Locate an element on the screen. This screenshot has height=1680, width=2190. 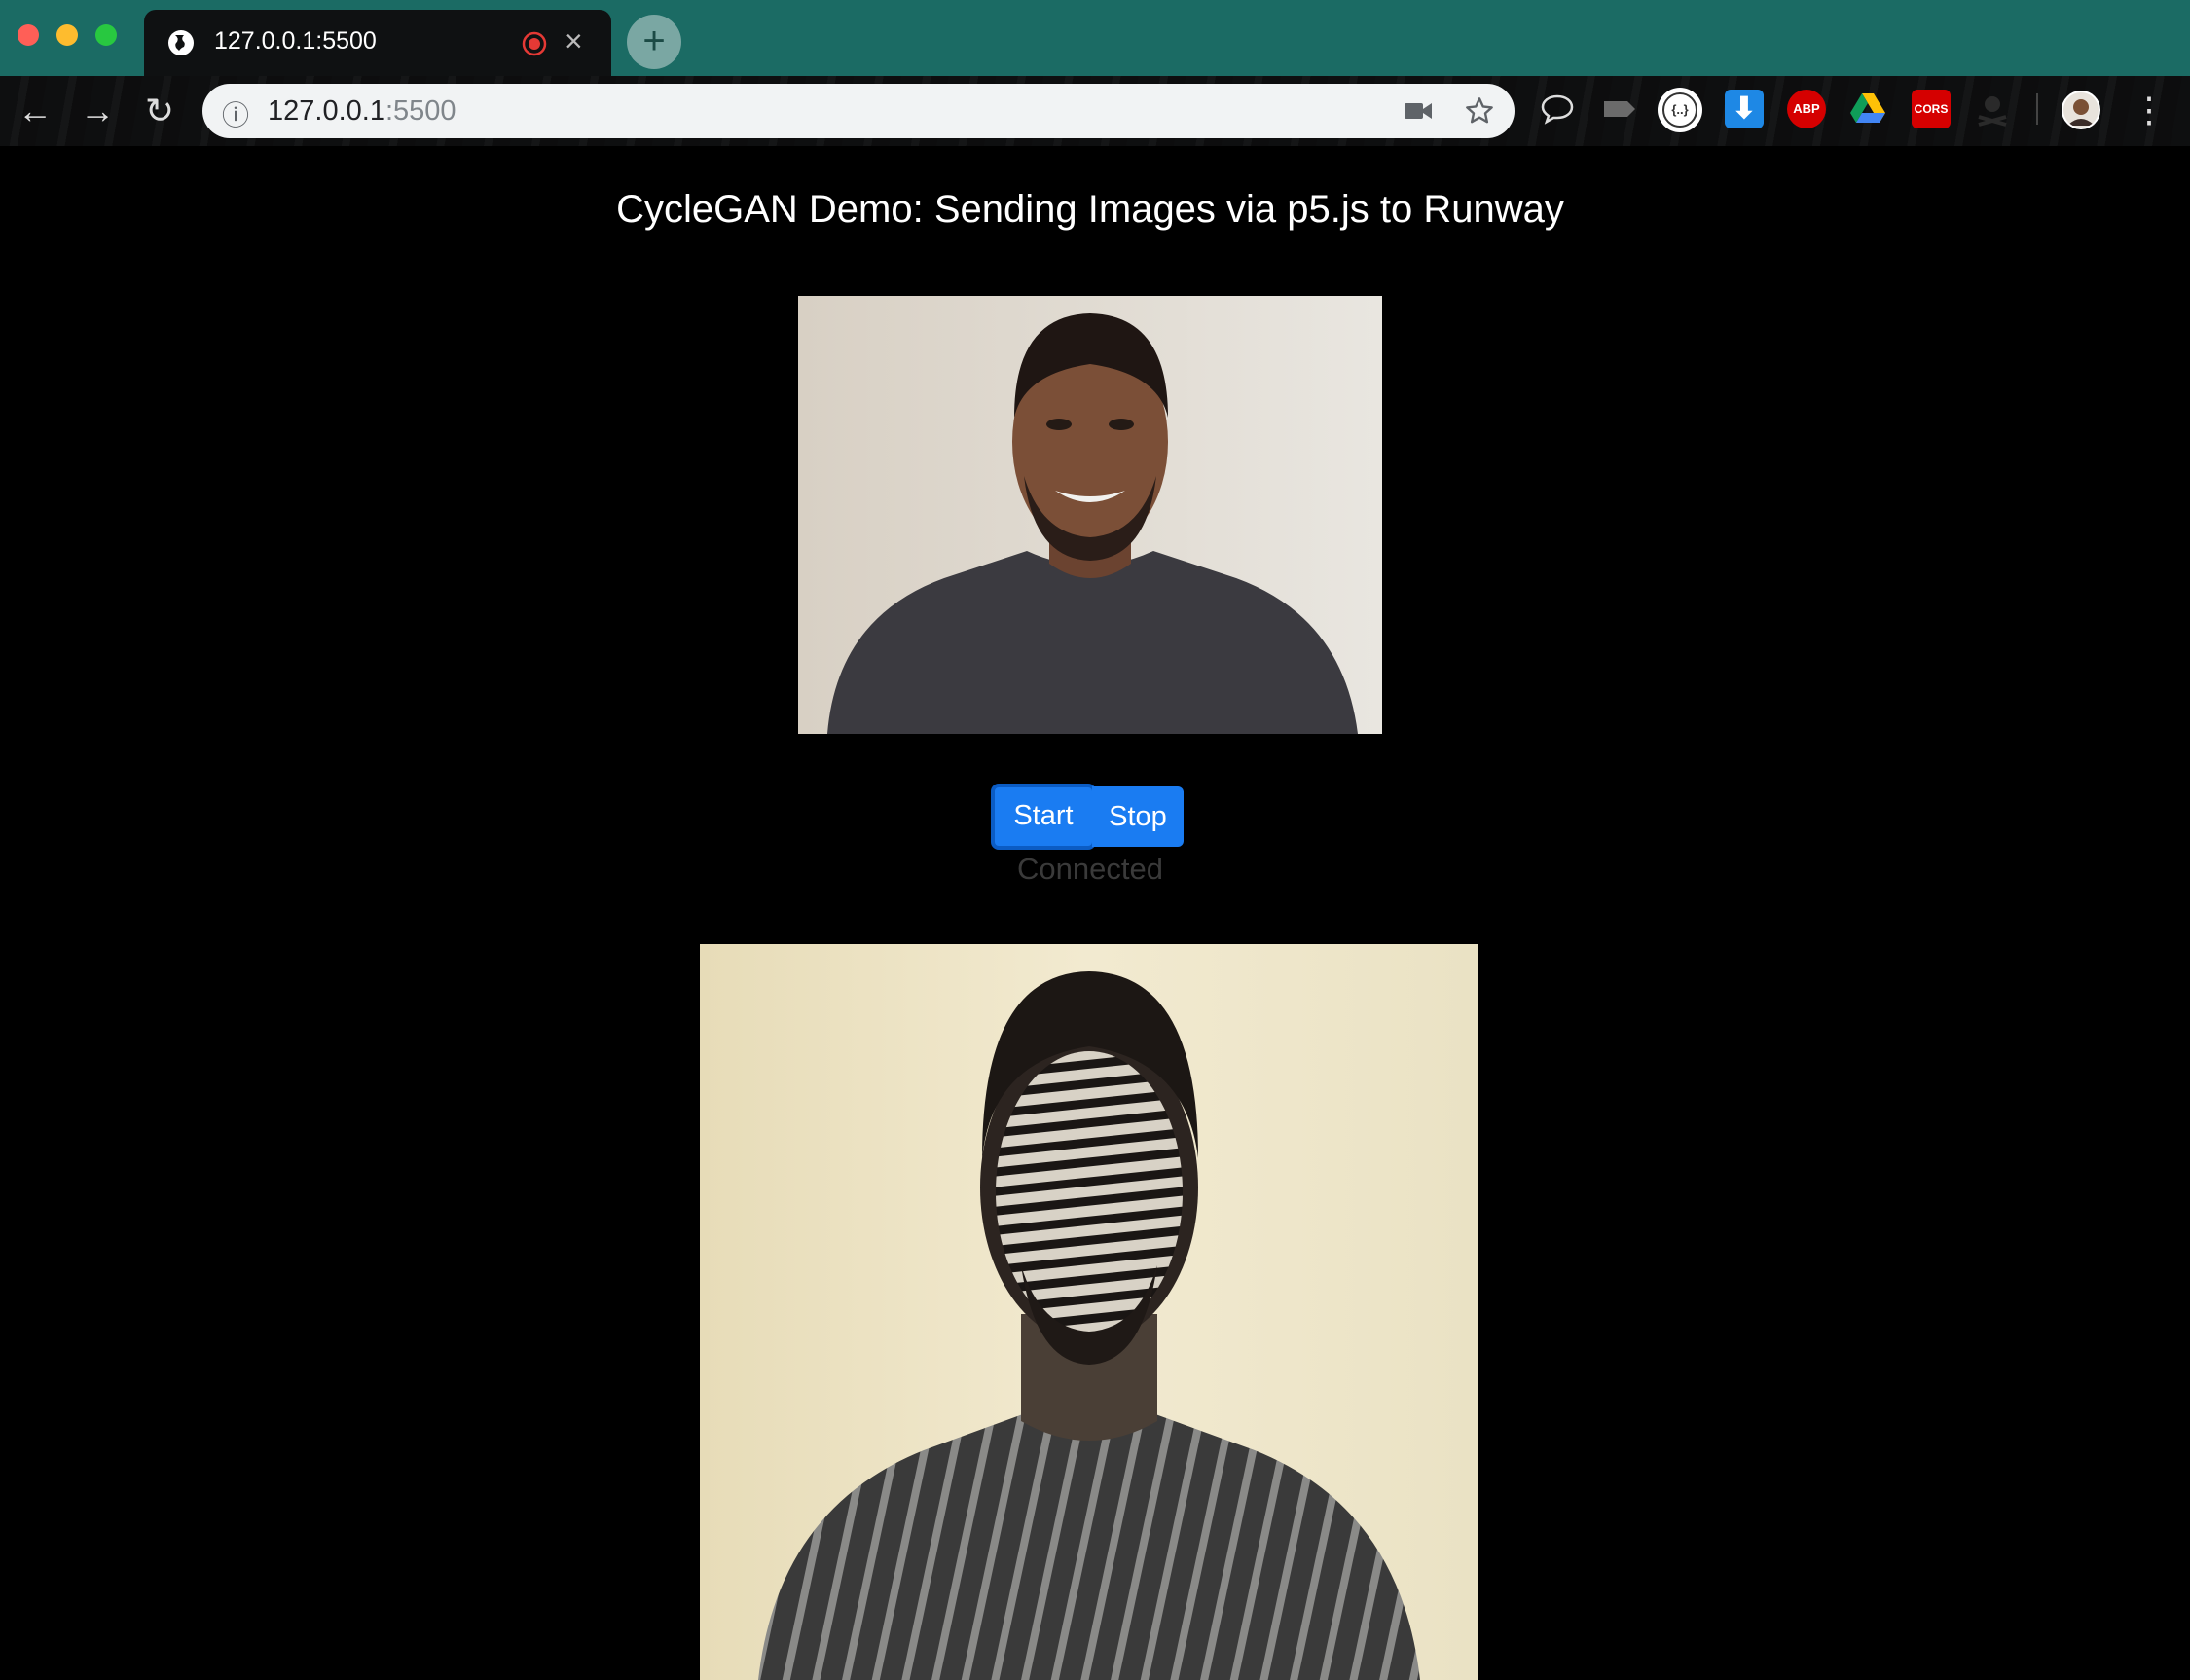
window-close-button is located at coordinates (29, 35).